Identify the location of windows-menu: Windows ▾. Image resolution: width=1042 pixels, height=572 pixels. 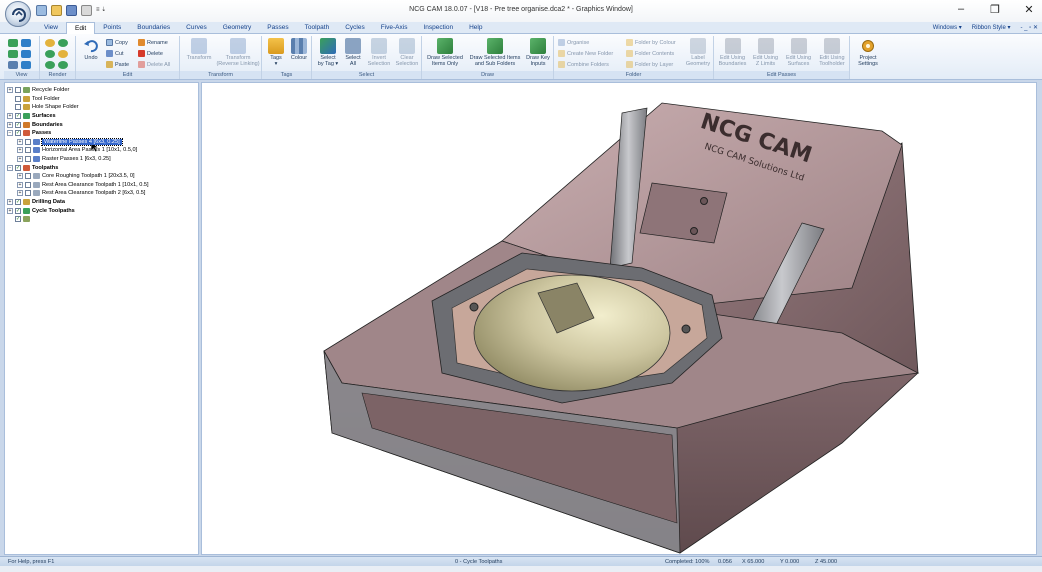
(947, 27).